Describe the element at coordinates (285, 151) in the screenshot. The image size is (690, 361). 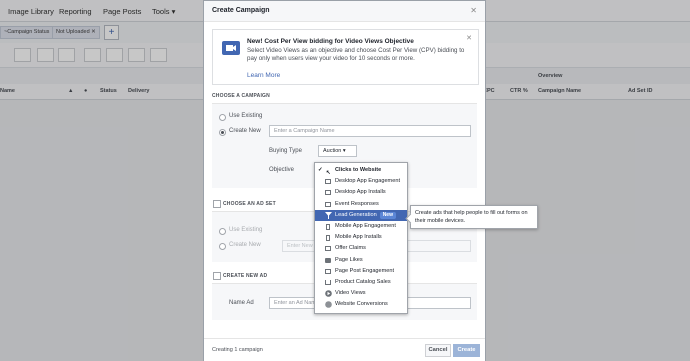
I see `buying-type-label: Buying Type` at that location.